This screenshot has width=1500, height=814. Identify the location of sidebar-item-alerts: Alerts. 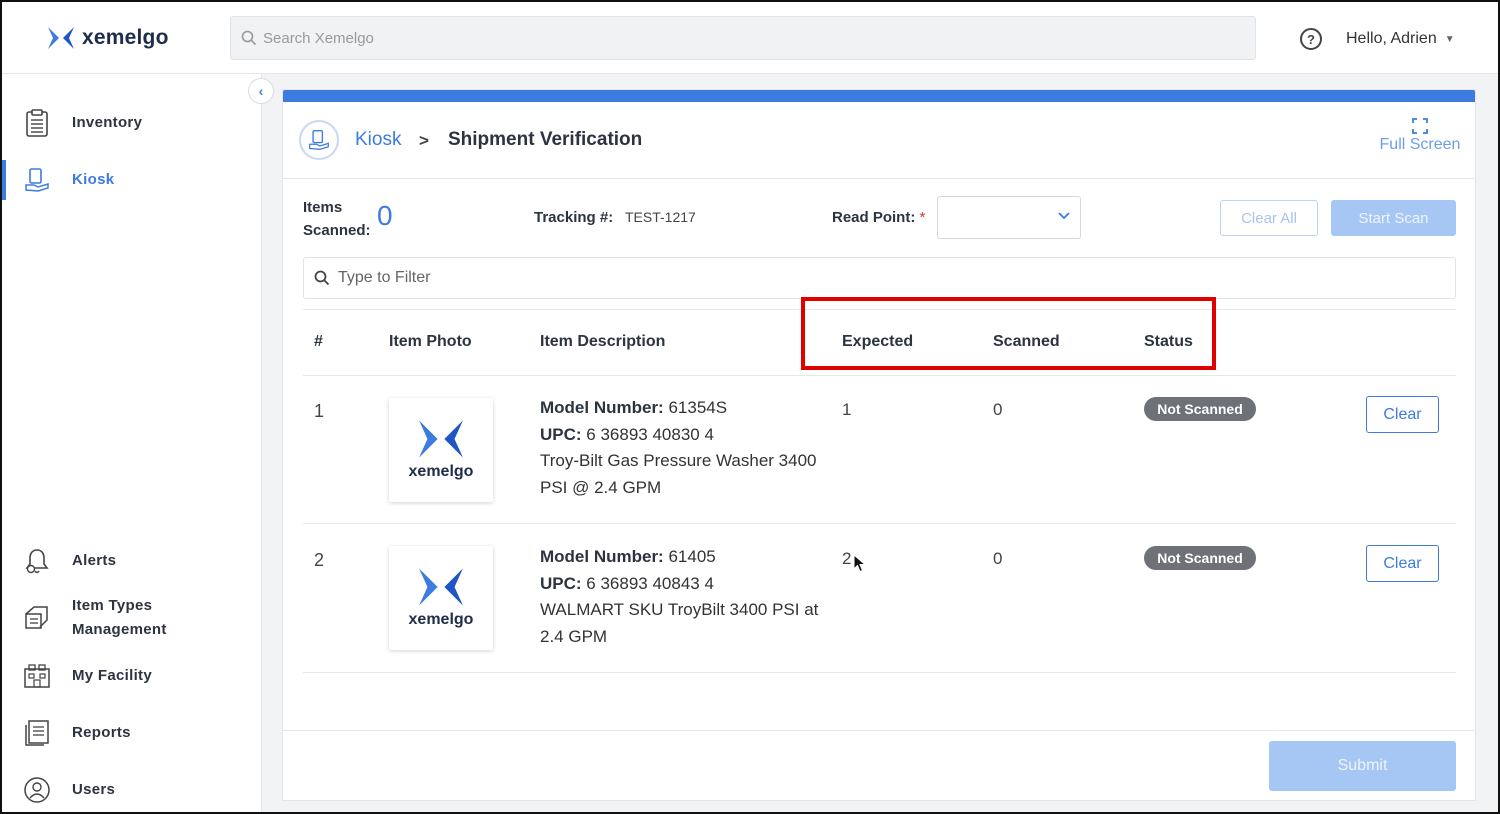
(131, 561).